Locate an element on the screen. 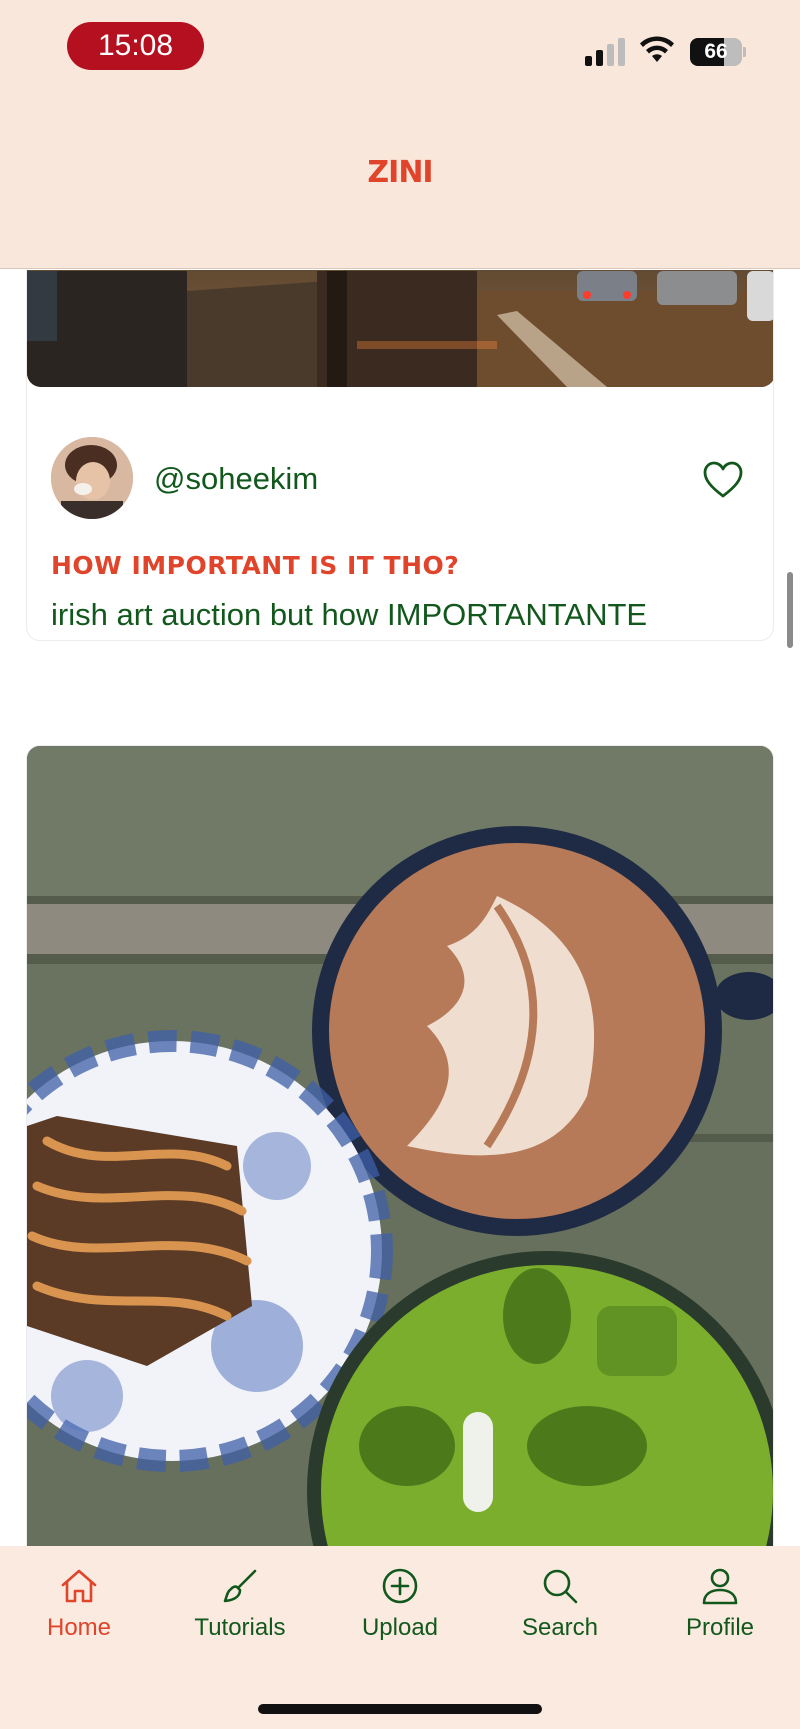  cellular-signal-icon is located at coordinates (605, 52).